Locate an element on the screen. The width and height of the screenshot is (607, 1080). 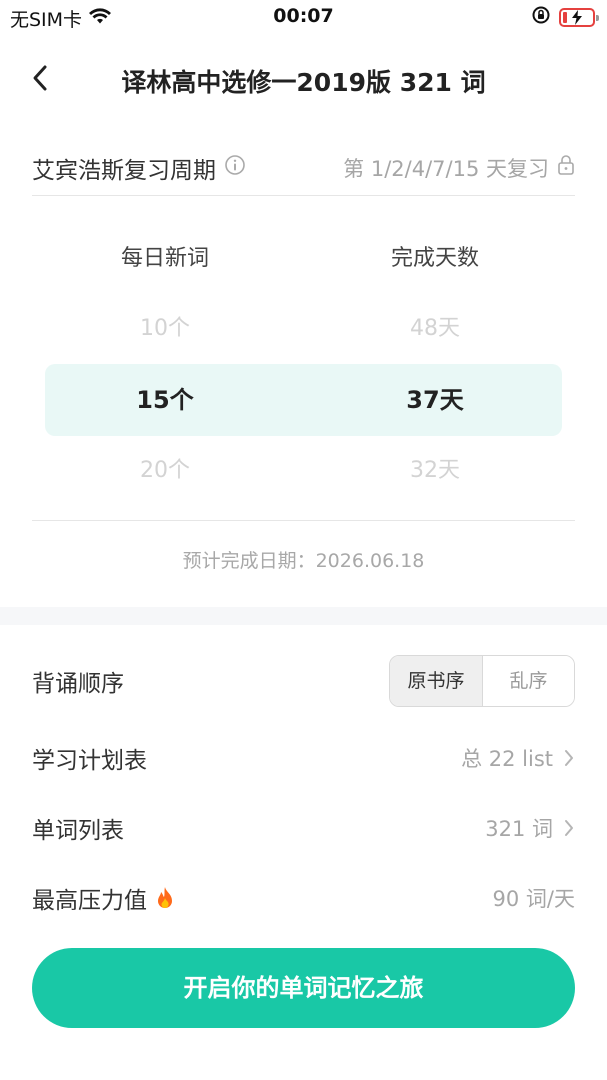
recite-order-label: 背诵顺序 is located at coordinates (78, 684).